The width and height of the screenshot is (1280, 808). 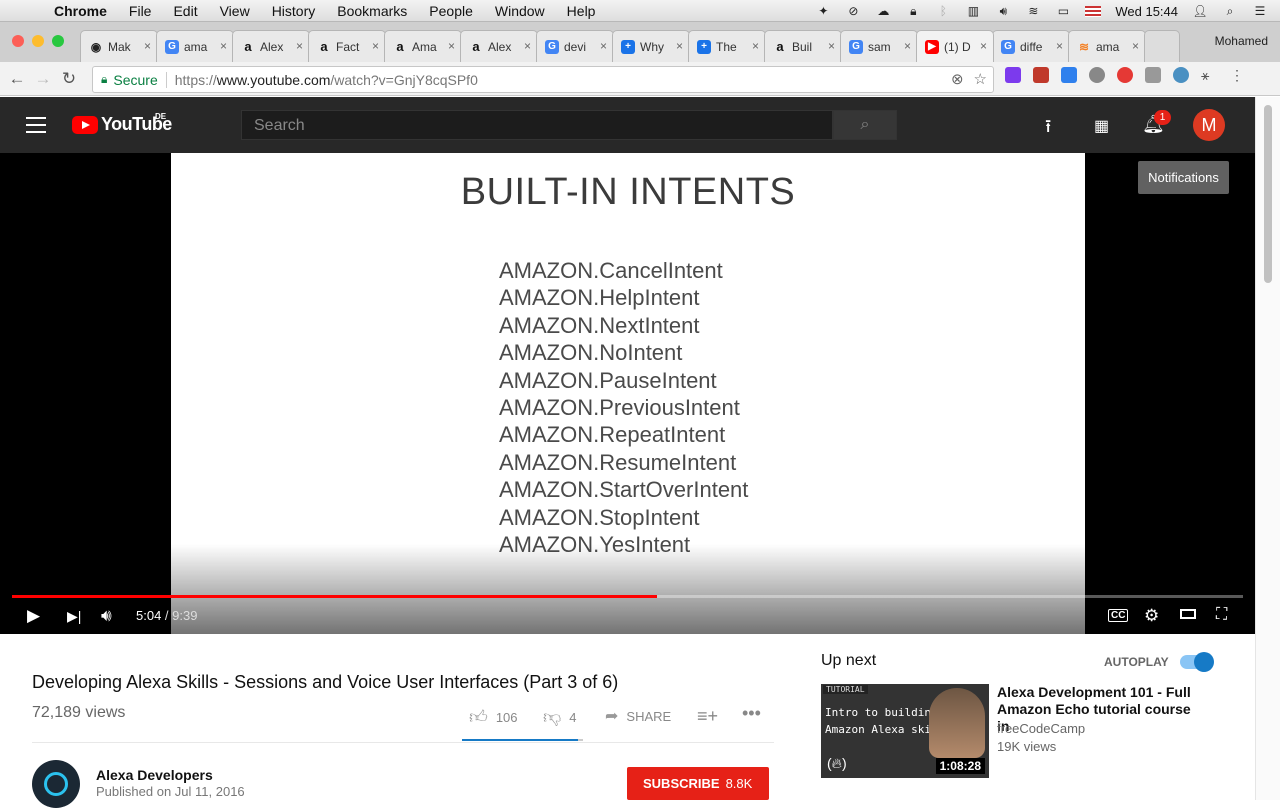 I want to click on tab-8: + Why ×, so click(x=651, y=46).